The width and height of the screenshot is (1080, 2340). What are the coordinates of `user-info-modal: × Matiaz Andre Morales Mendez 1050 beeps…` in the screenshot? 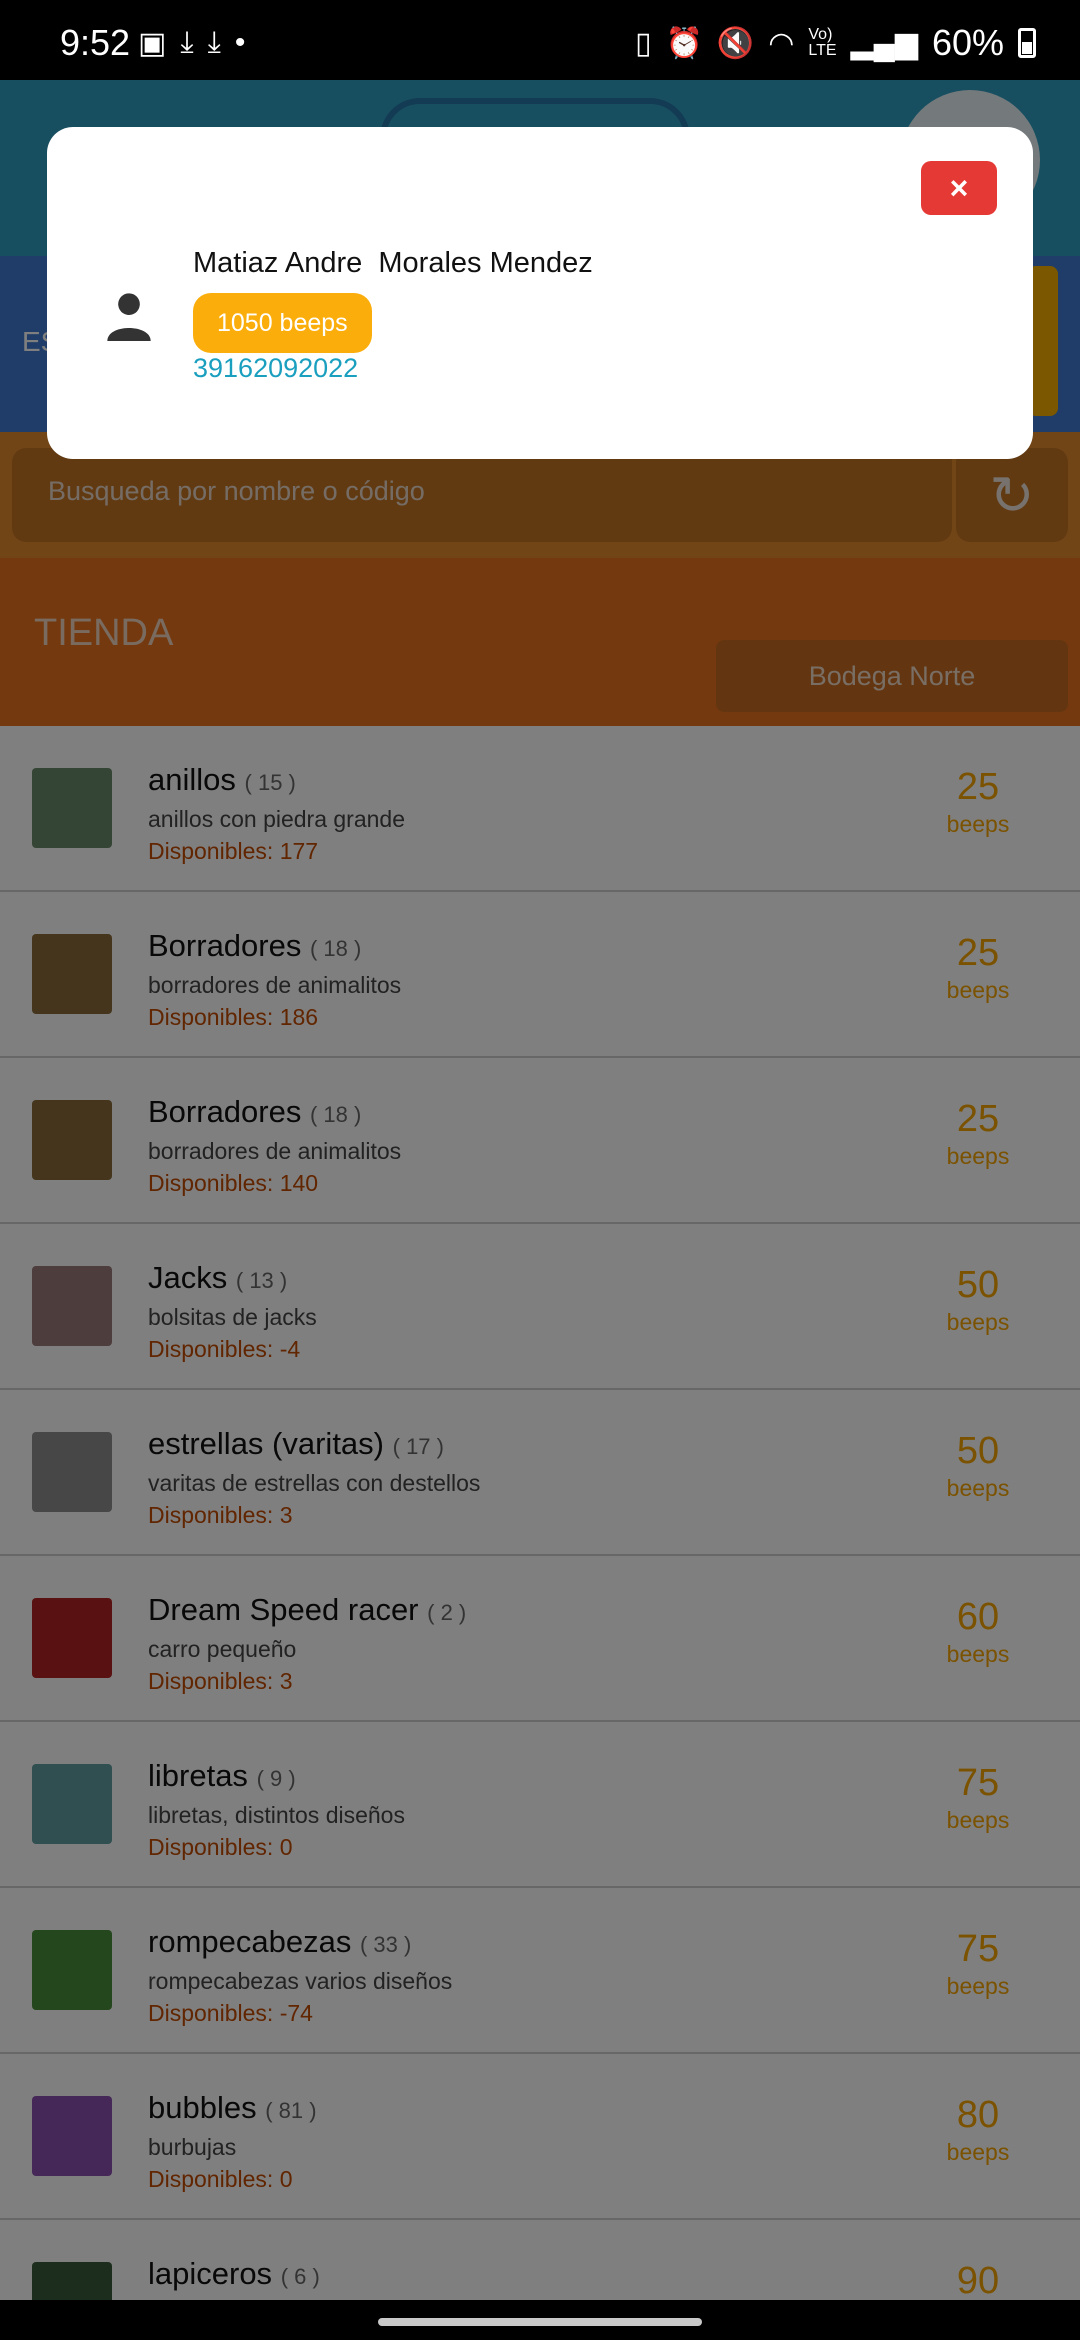 It's located at (540, 293).